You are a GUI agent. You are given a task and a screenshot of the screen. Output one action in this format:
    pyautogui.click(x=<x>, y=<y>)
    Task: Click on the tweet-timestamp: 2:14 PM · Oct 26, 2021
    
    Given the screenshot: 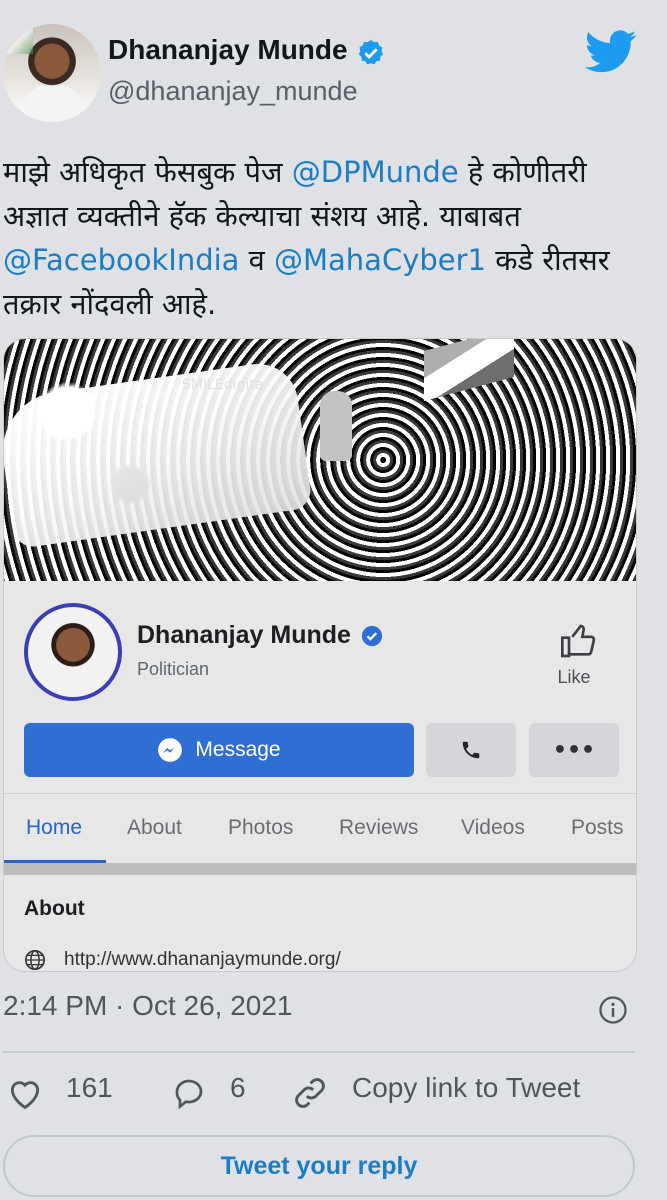 What is the action you would take?
    pyautogui.click(x=148, y=1006)
    